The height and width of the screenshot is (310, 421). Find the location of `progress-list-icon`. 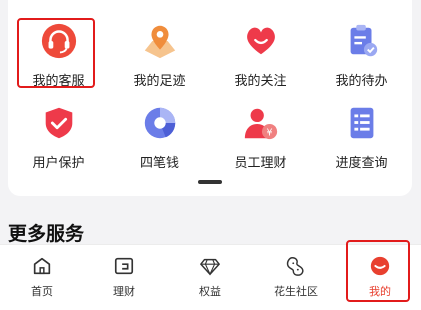

progress-list-icon is located at coordinates (361, 123).